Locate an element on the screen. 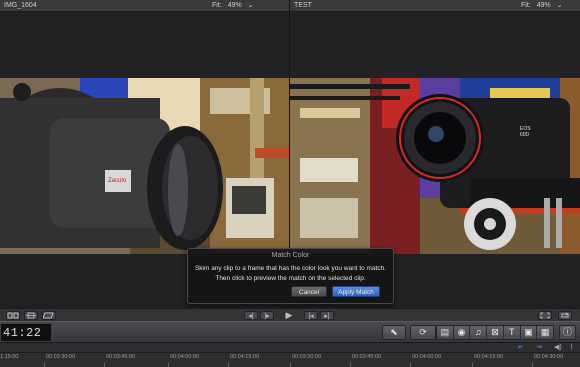 The height and width of the screenshot is (367, 580). to-start-icon: |◂ is located at coordinates (311, 316).